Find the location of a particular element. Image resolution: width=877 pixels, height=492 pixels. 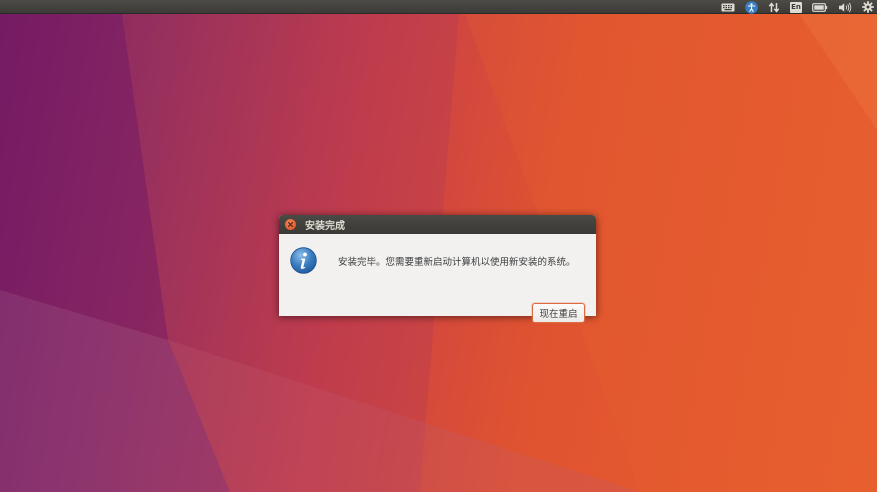

close-icon is located at coordinates (290, 224).